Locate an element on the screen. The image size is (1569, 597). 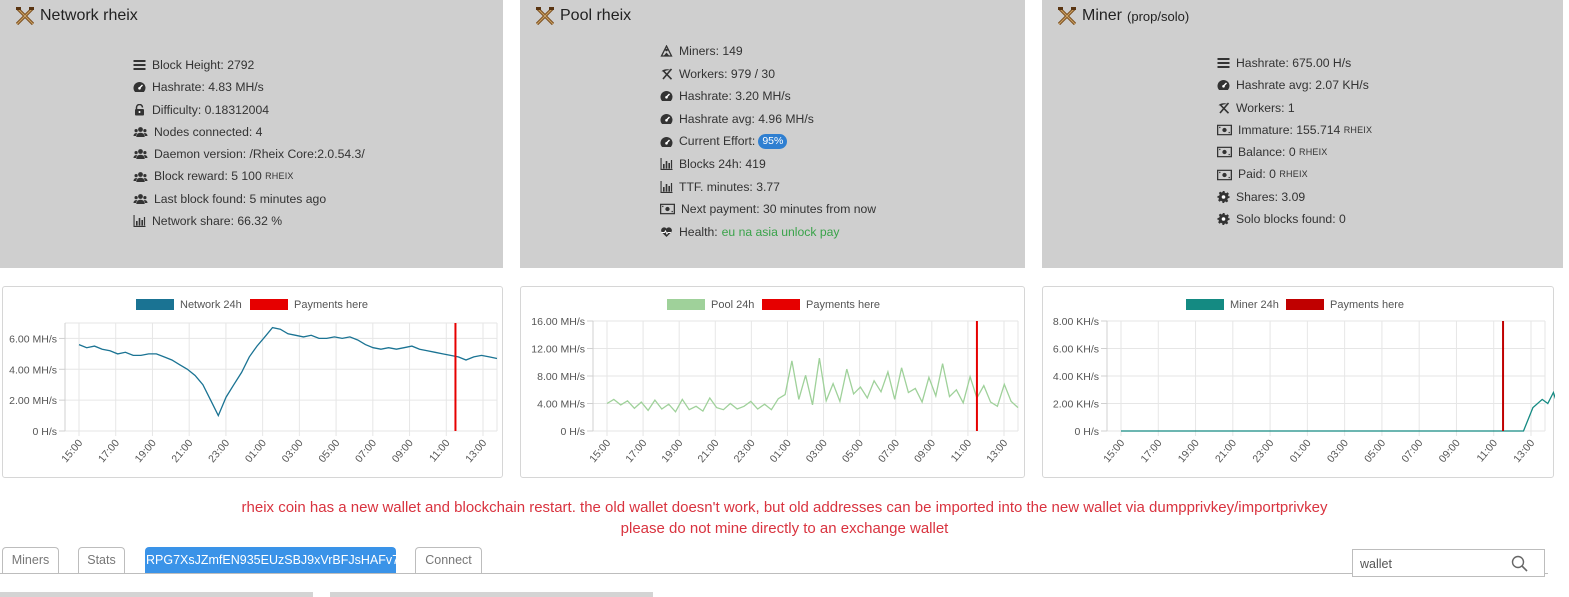
stat-block-reward: Block reward: 5 100 RHEIX is located at coordinates (249, 176).